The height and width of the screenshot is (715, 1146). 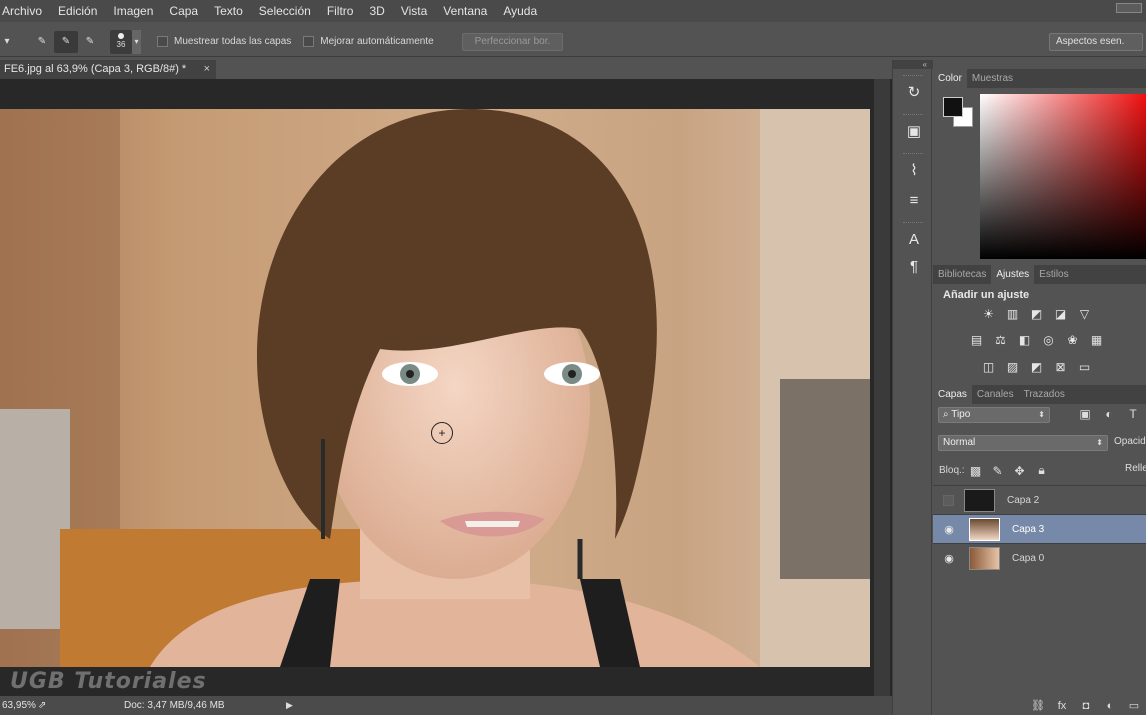 What do you see at coordinates (1038, 705) in the screenshot?
I see `link-layers-icon: ⛓` at bounding box center [1038, 705].